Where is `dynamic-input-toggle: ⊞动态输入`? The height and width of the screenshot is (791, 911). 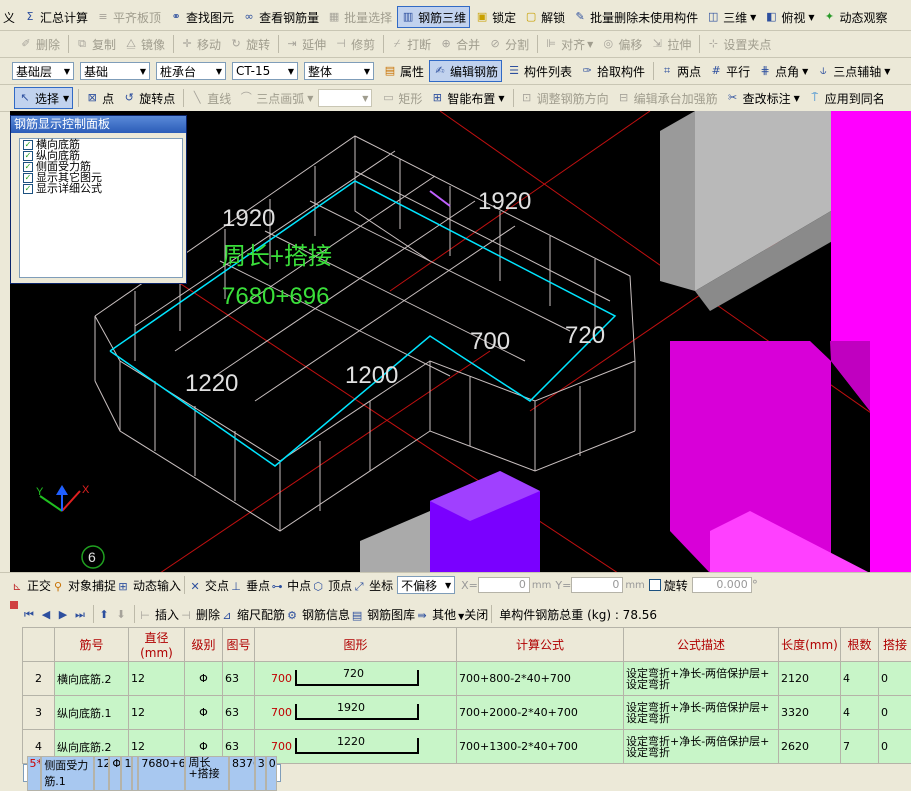
dynamic-input-toggle: ⊞动态输入 is located at coordinates (148, 585).